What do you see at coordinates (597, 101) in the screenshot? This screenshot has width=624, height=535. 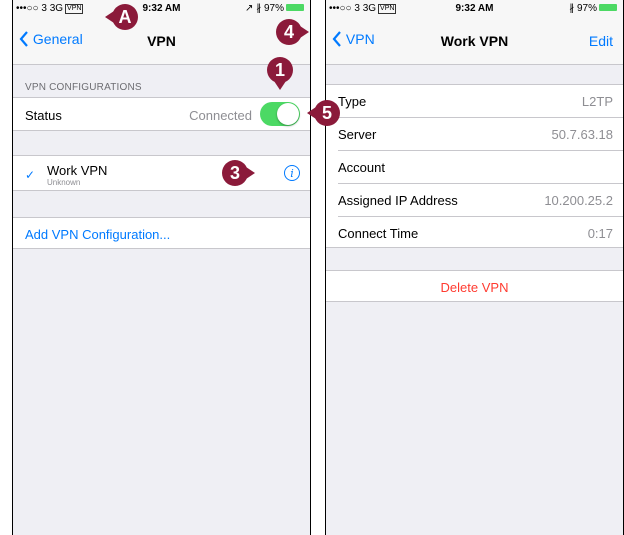 I see `detail-value: L2TP` at bounding box center [597, 101].